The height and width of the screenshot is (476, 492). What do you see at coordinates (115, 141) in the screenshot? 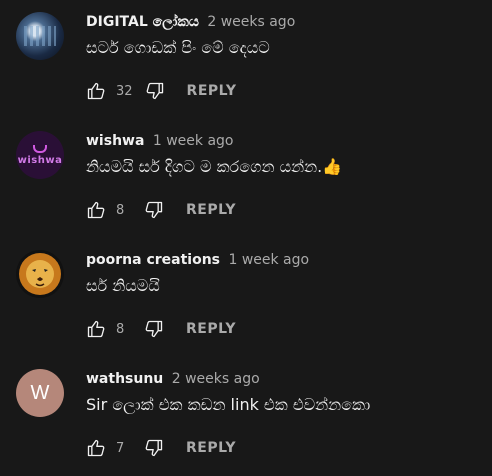
I see `comment-author: wishwa` at bounding box center [115, 141].